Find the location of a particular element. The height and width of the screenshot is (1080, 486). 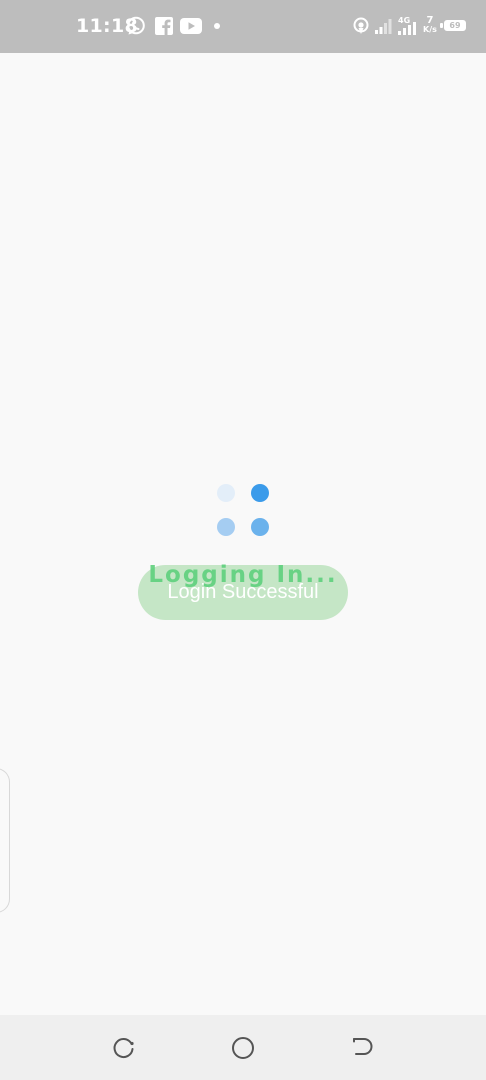

battery-tip is located at coordinates (441, 25).